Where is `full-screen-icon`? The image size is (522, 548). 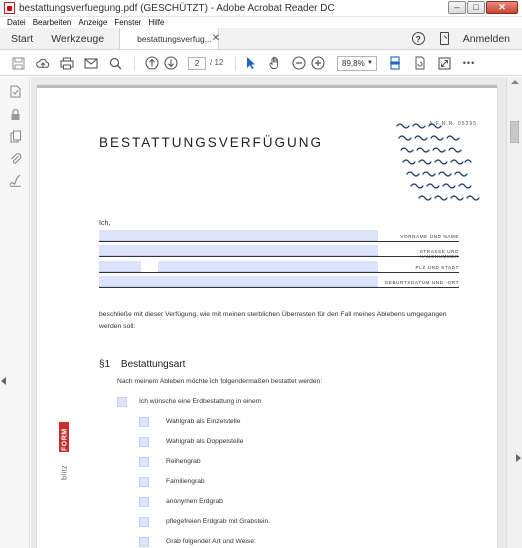
full-screen-icon is located at coordinates (444, 63).